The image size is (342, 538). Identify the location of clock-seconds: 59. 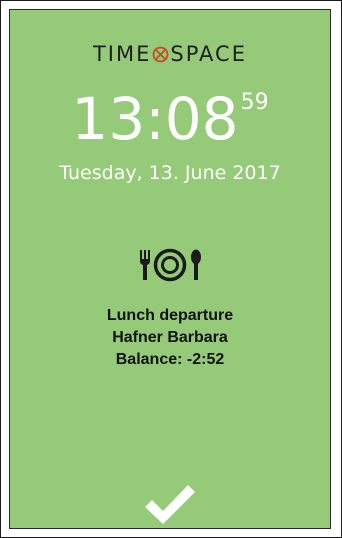
(254, 102).